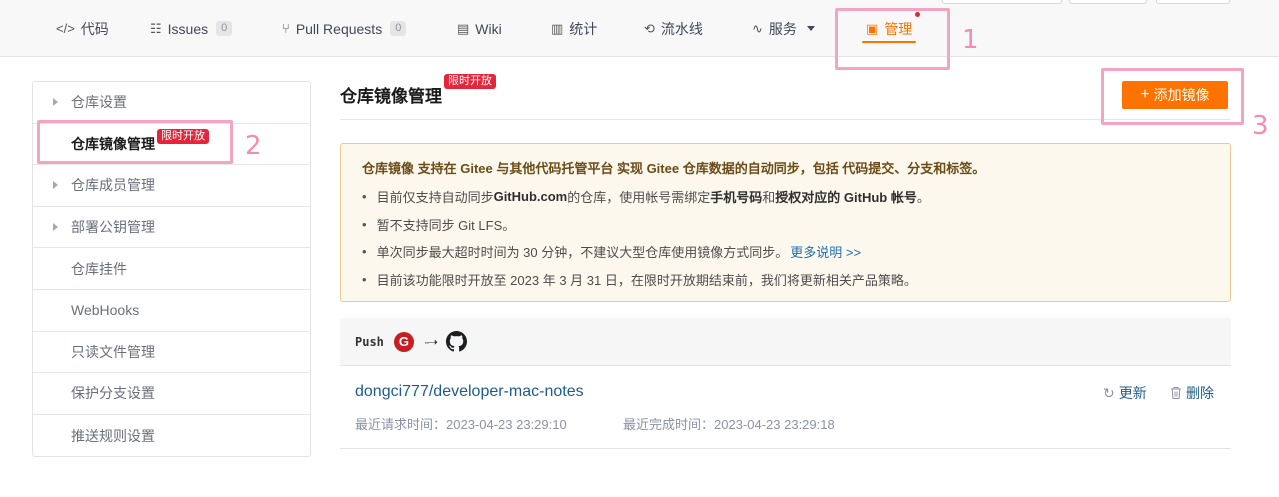  Describe the element at coordinates (156, 28) in the screenshot. I see `issues-icon: ☷` at that location.